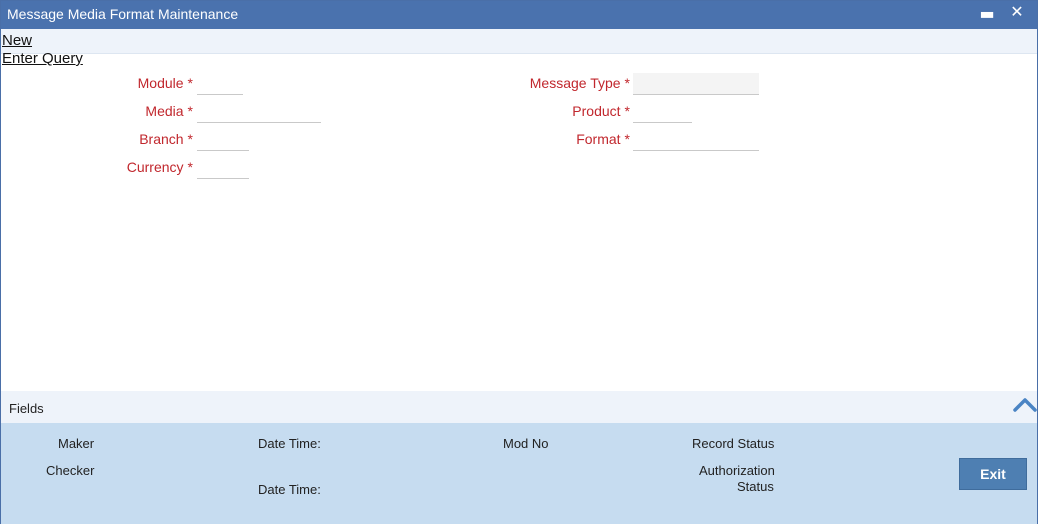  Describe the element at coordinates (76, 443) in the screenshot. I see `maker-label: Maker` at that location.